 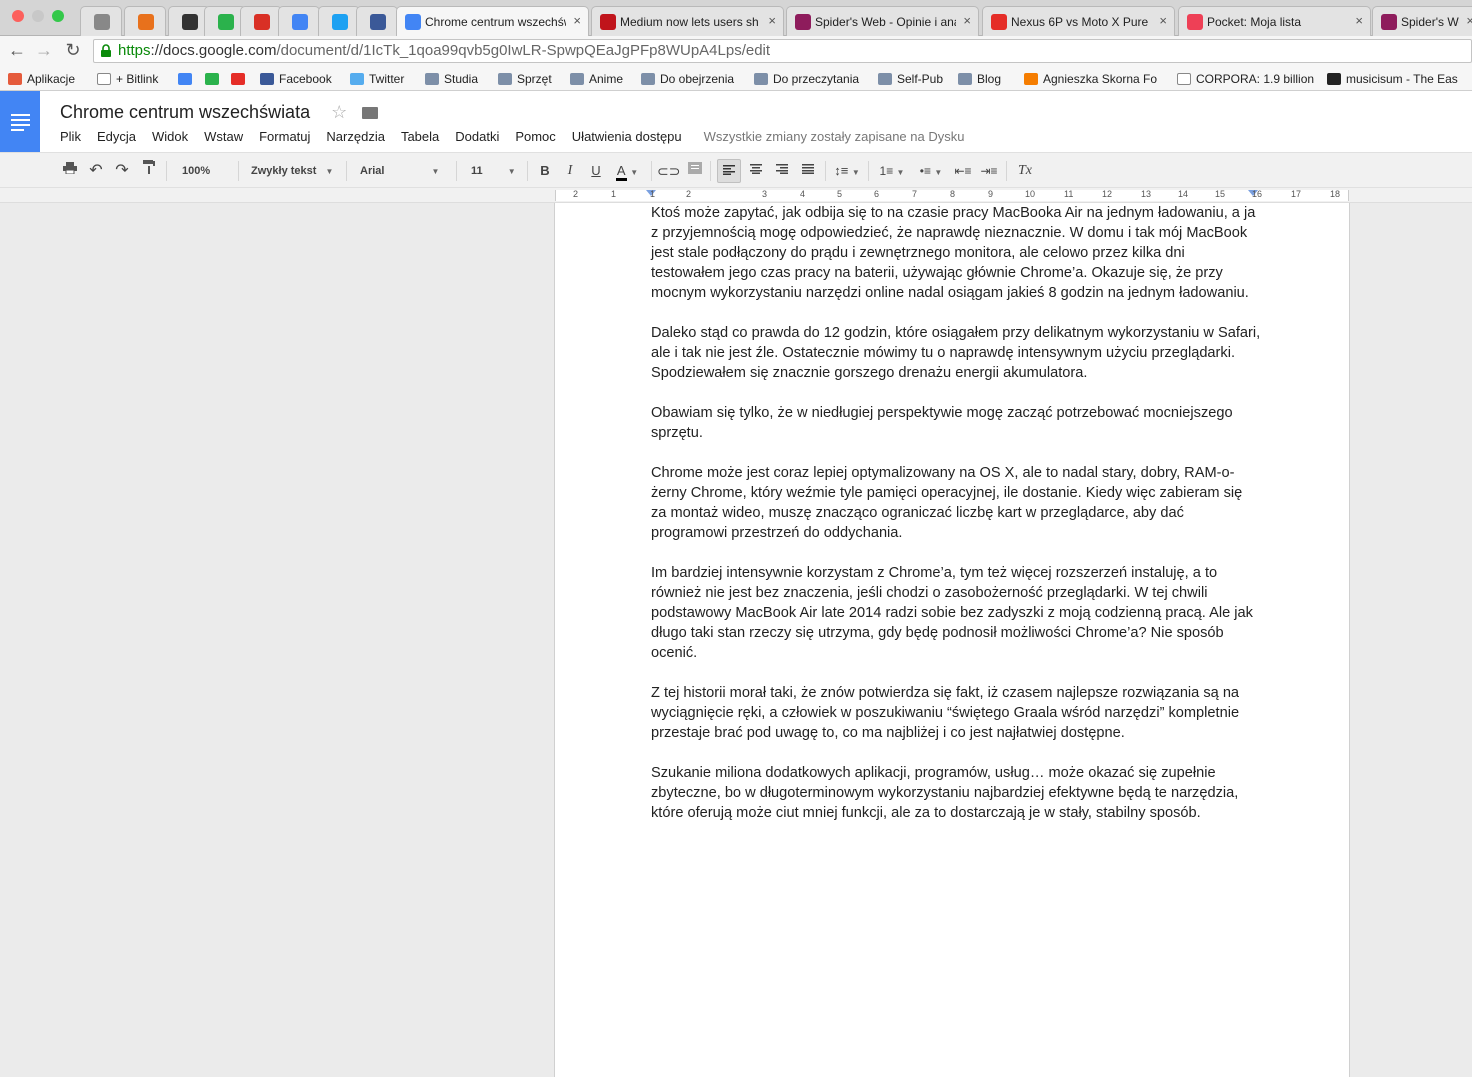 I want to click on bookmark-item: Twitter, so click(x=377, y=79).